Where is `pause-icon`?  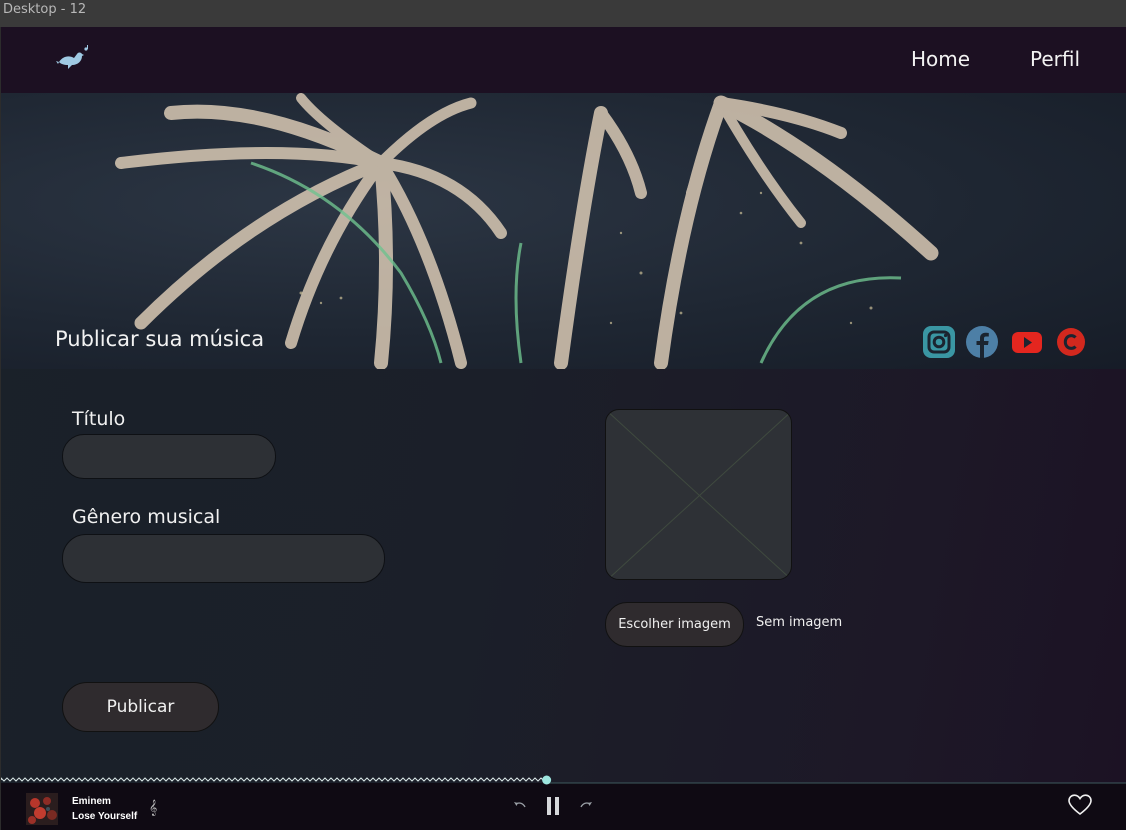
pause-icon is located at coordinates (553, 806).